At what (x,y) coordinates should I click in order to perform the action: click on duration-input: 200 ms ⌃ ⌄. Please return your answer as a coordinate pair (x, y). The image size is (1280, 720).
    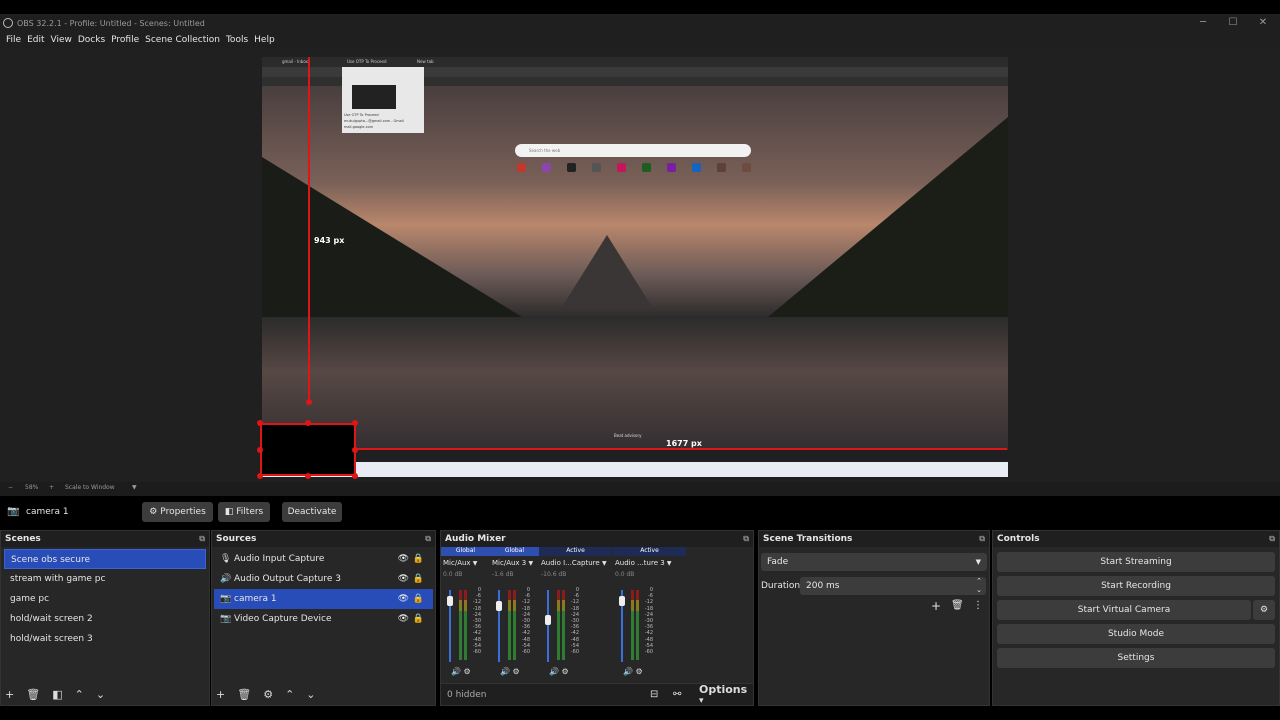
    Looking at the image, I should click on (893, 586).